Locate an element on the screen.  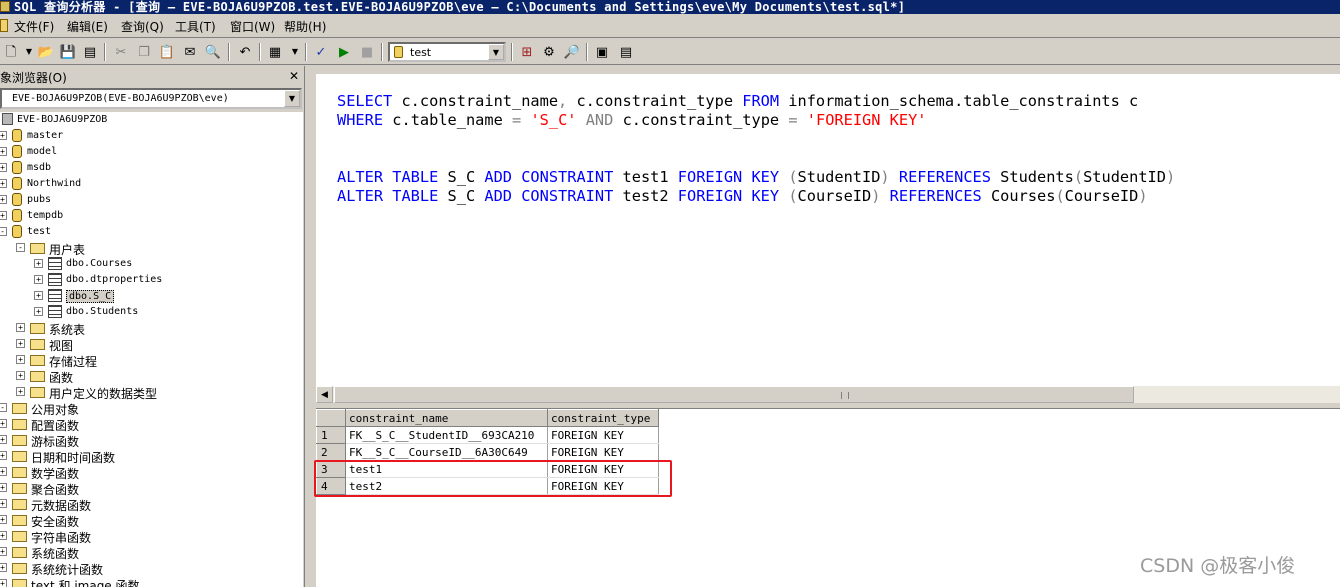
menu-query: 查询(Q) is located at coordinates (142, 26).